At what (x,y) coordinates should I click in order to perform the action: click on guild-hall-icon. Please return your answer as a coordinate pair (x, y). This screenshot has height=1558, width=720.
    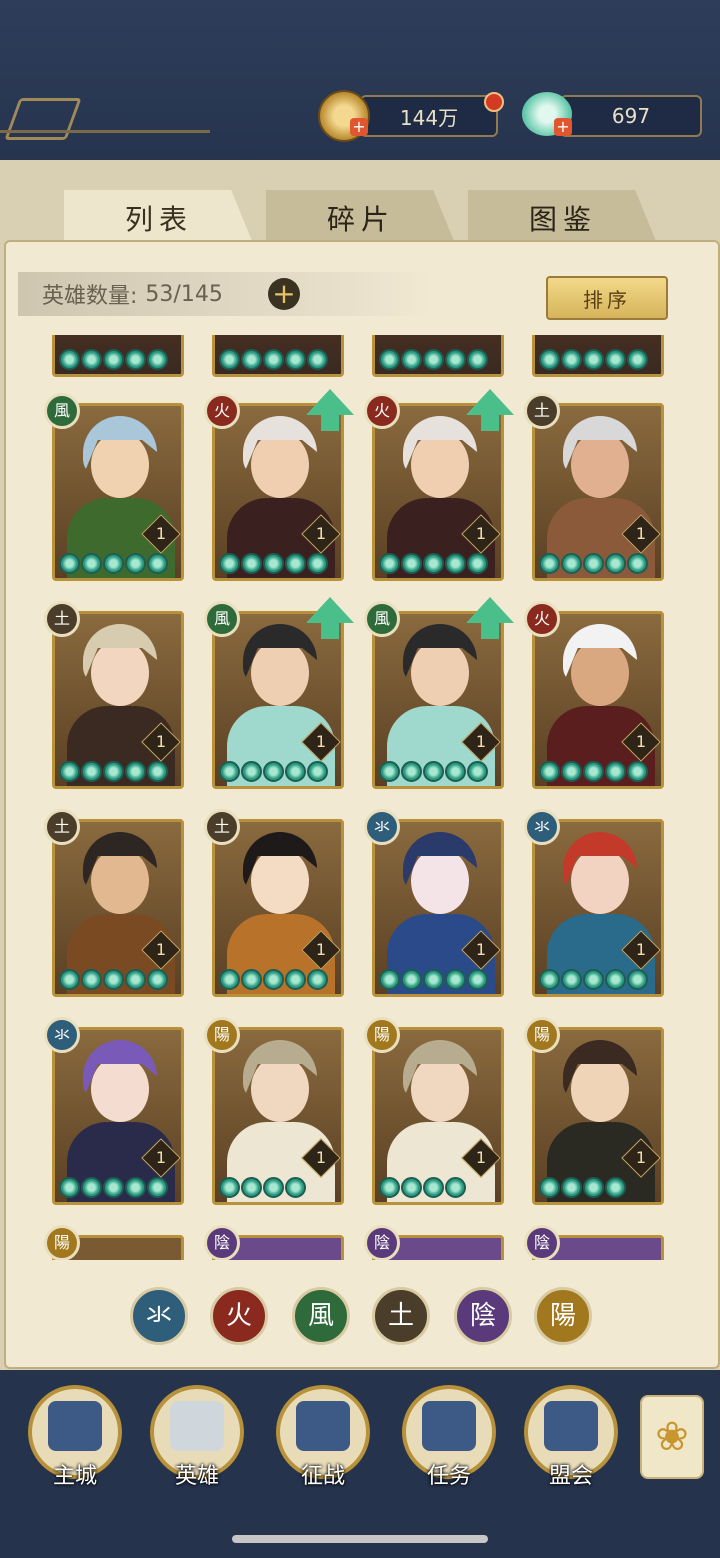
    Looking at the image, I should click on (571, 1426).